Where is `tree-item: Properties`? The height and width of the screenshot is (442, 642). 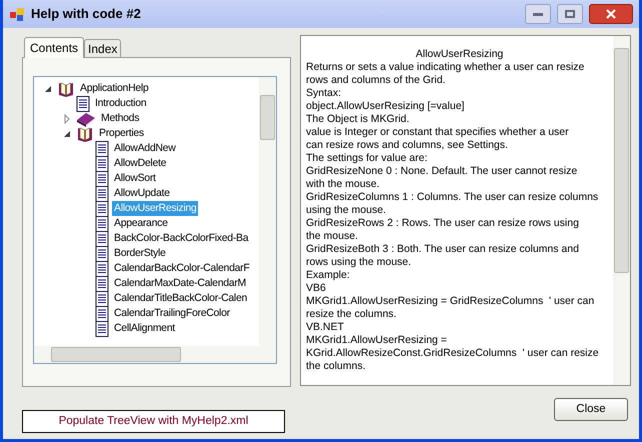 tree-item: Properties is located at coordinates (121, 134).